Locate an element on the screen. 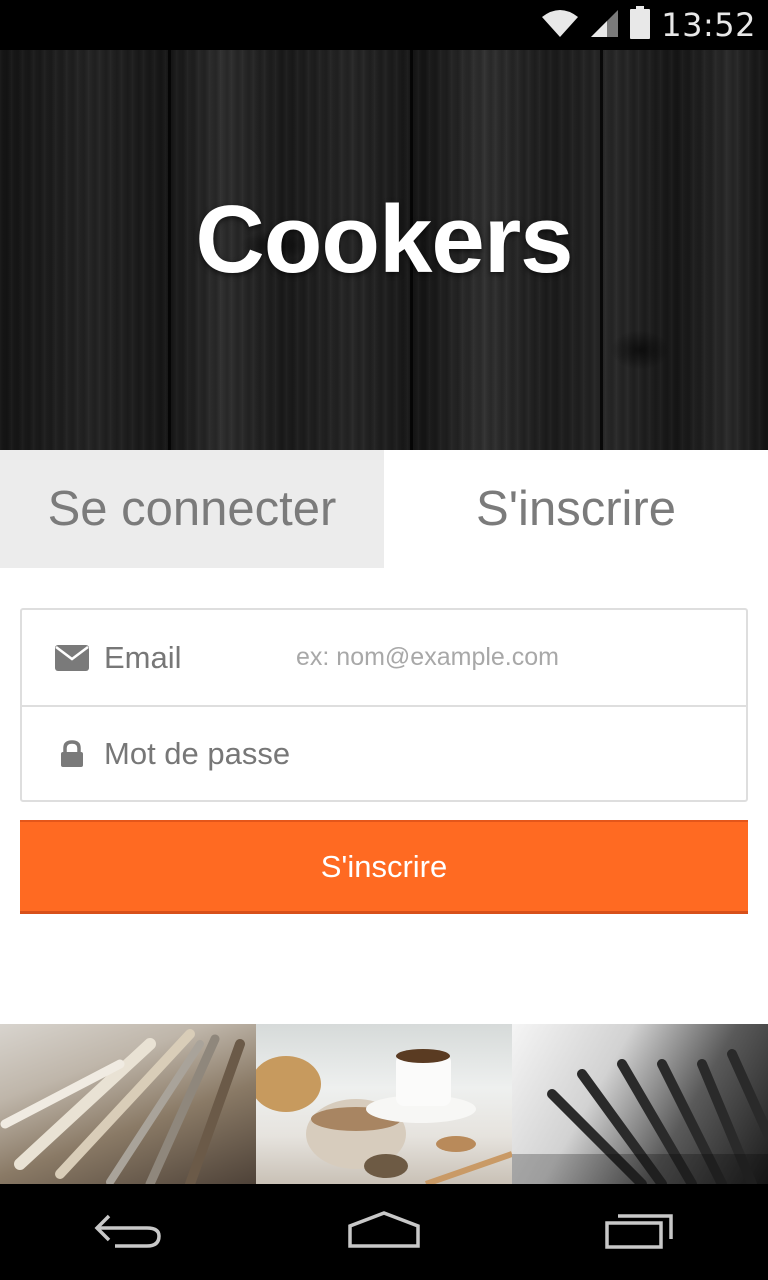  status-bar: 13:52 is located at coordinates (384, 25).